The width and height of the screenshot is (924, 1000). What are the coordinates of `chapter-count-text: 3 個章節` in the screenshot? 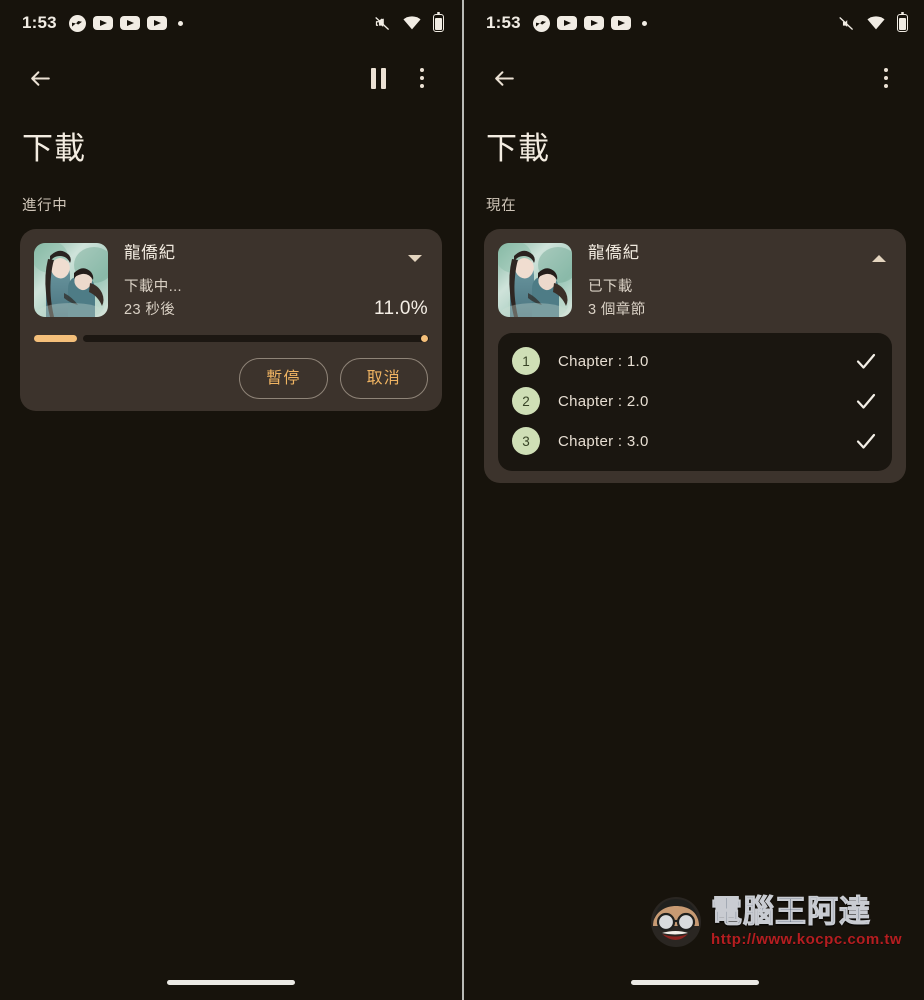 It's located at (617, 309).